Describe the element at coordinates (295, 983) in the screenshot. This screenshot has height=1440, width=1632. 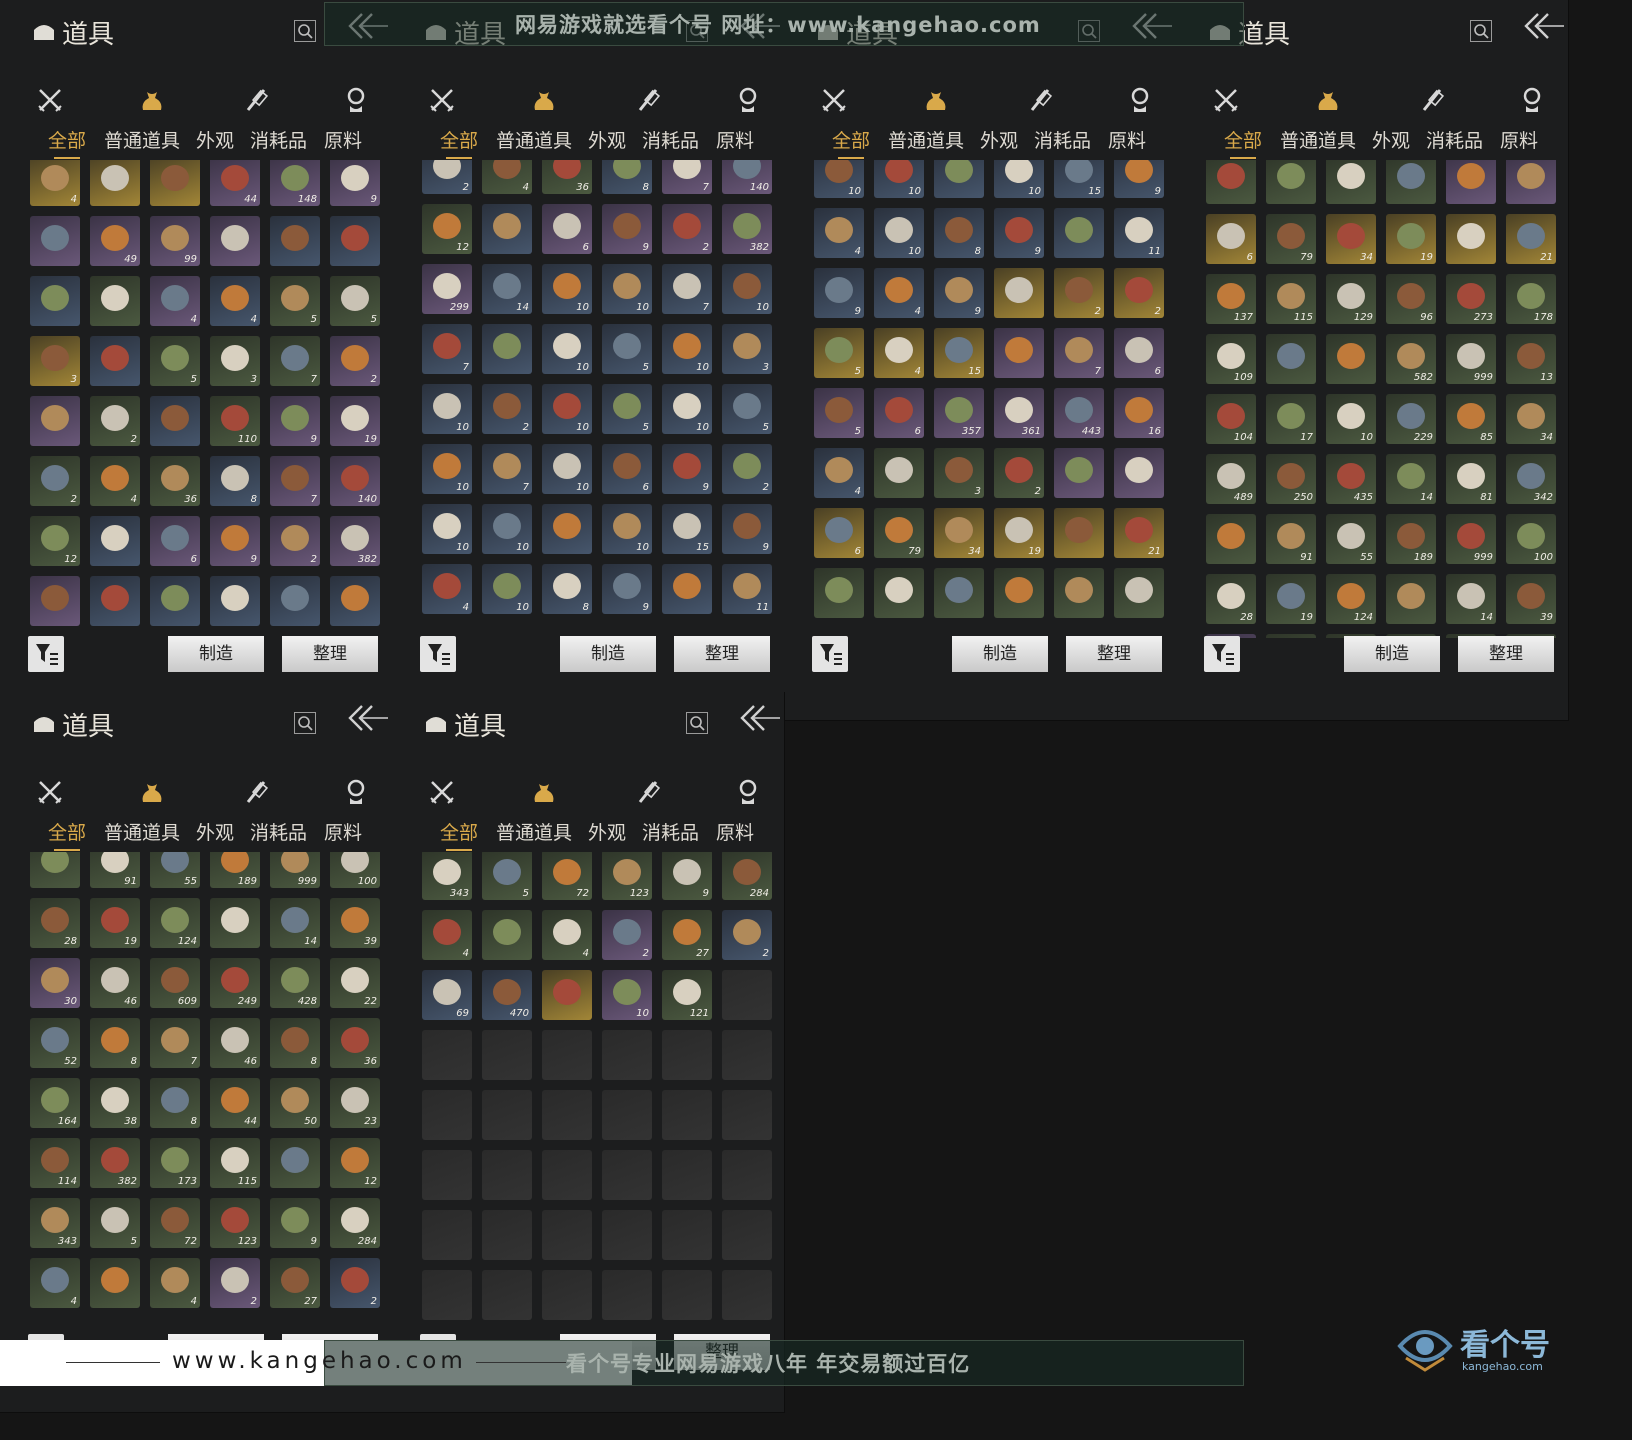
I see `item-slot: 428` at that location.